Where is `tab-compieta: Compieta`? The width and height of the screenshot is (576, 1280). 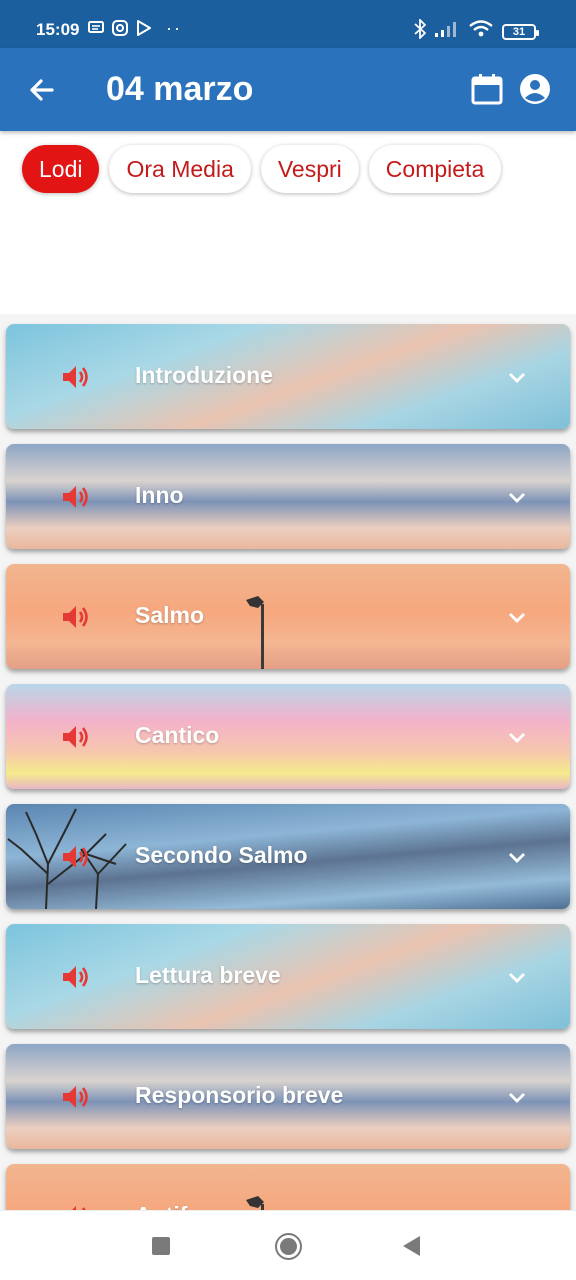 tab-compieta: Compieta is located at coordinates (435, 169).